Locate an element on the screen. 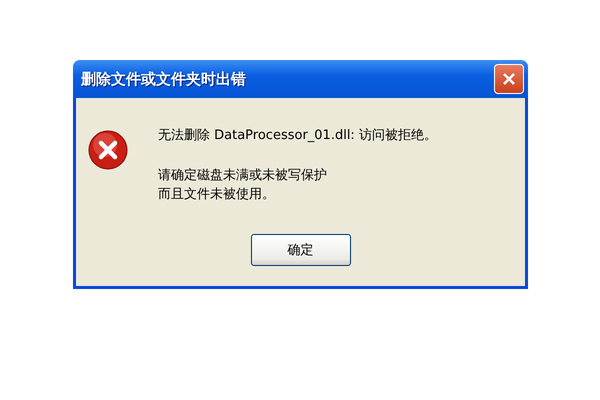  close-button is located at coordinates (509, 79).